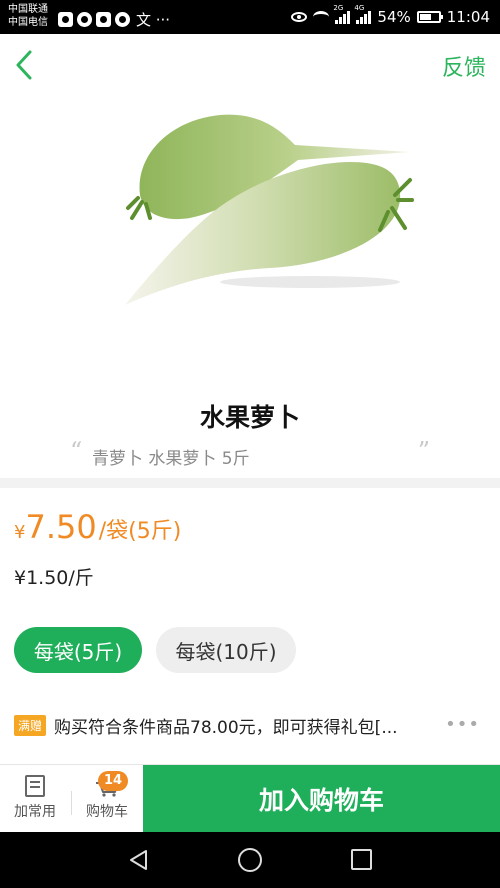 The height and width of the screenshot is (888, 500). What do you see at coordinates (250, 483) in the screenshot?
I see `section-divider` at bounding box center [250, 483].